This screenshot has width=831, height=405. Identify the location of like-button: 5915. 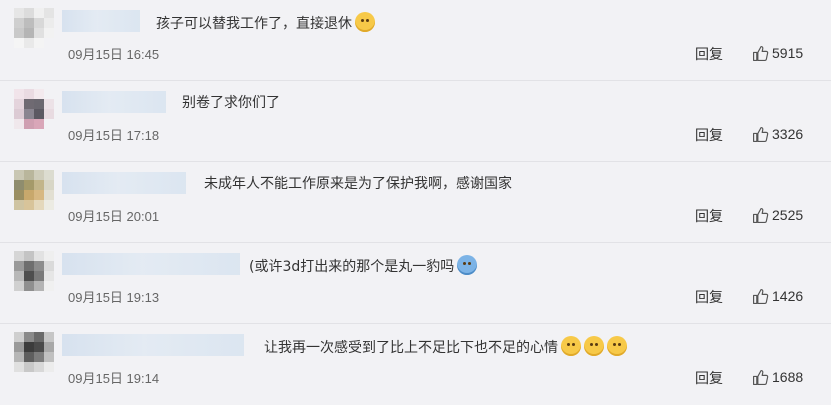
(777, 53).